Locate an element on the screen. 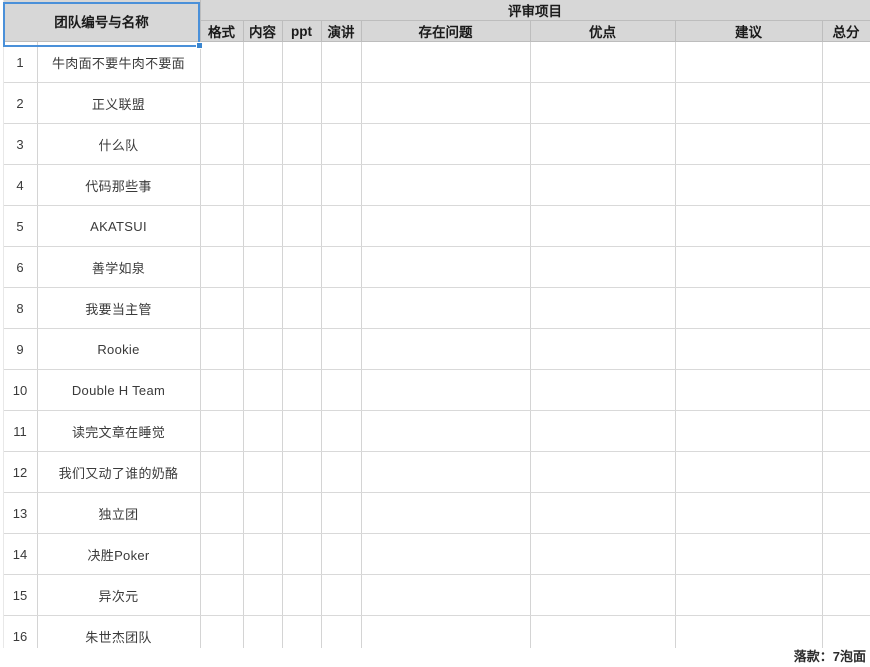  header-col-speech: 演讲 is located at coordinates (341, 31).